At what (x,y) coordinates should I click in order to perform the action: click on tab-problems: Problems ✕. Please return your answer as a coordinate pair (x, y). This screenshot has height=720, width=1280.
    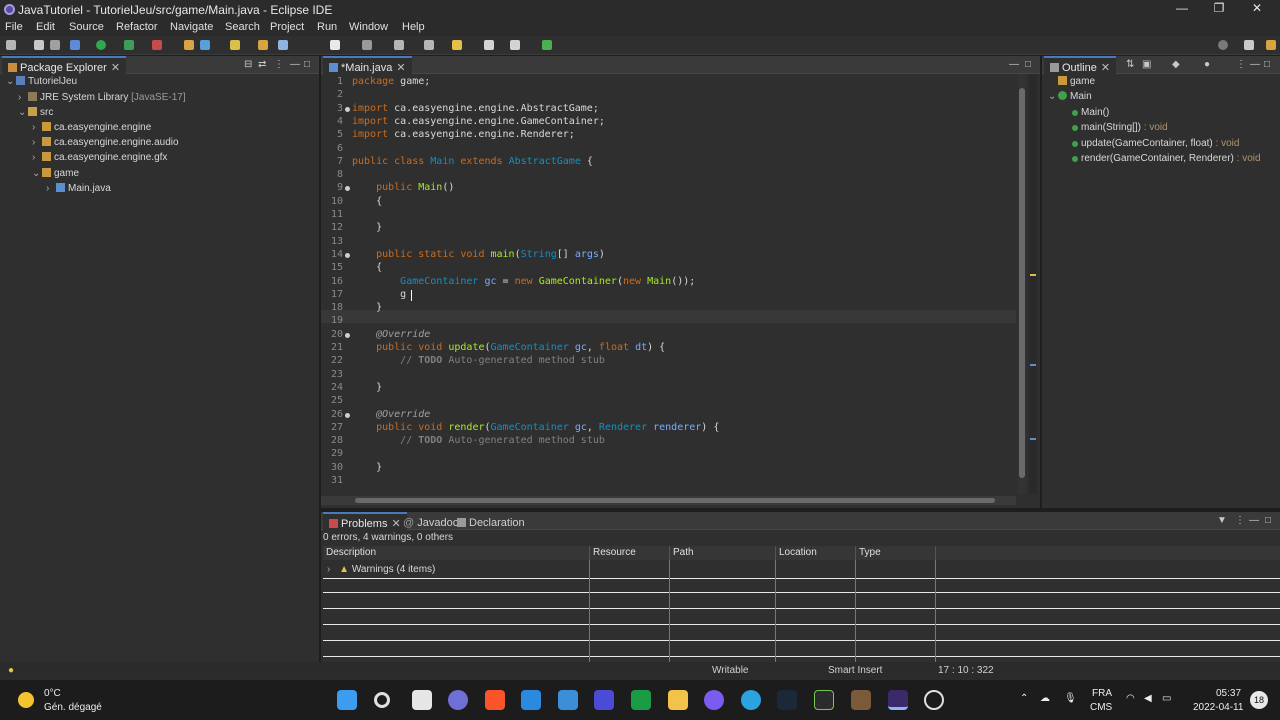
    Looking at the image, I should click on (365, 521).